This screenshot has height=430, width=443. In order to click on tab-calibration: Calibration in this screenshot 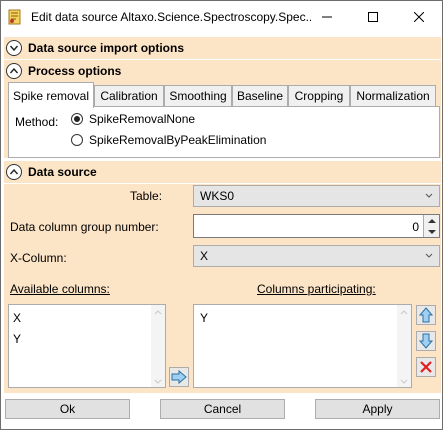, I will do `click(129, 96)`.